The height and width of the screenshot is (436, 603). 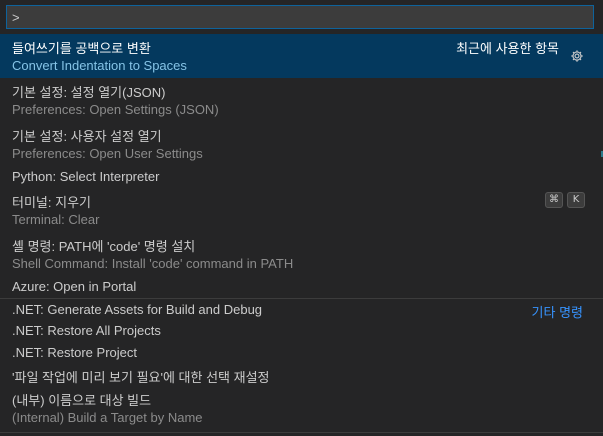 I want to click on group-label-other-commands: 기타 명령, so click(x=557, y=312).